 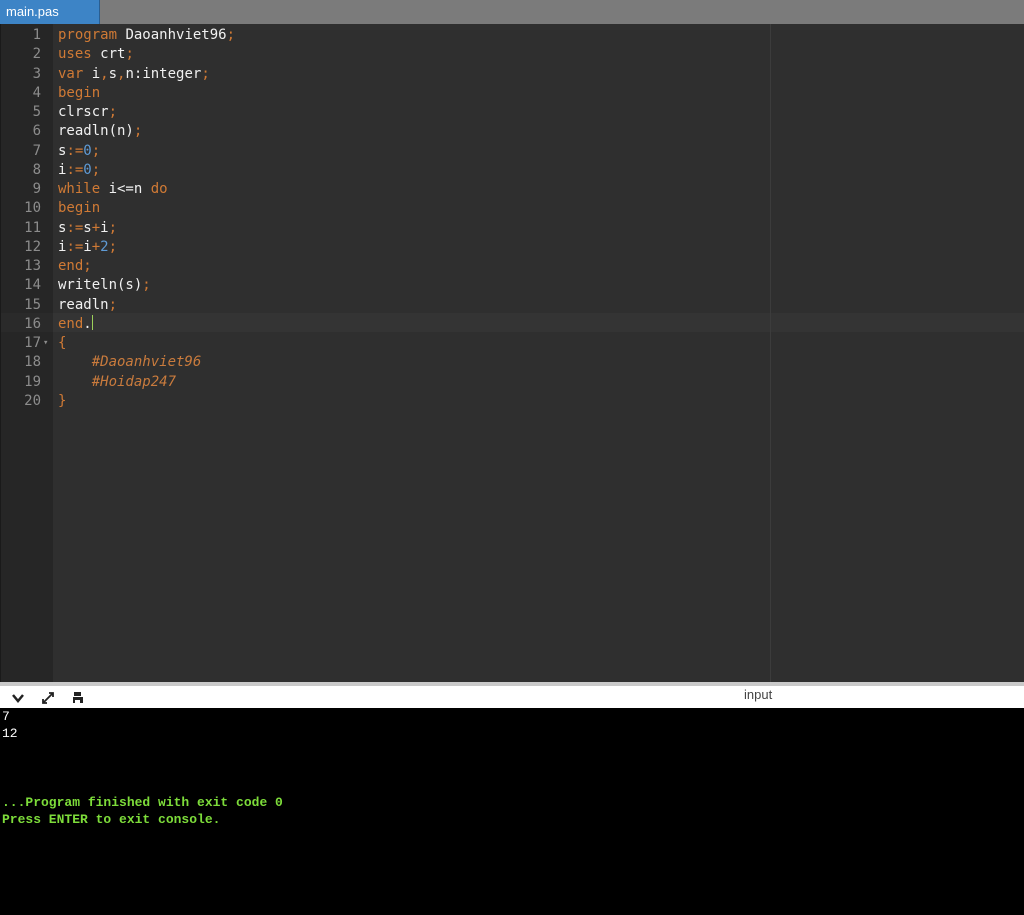 I want to click on code-text: {, so click(x=62, y=343).